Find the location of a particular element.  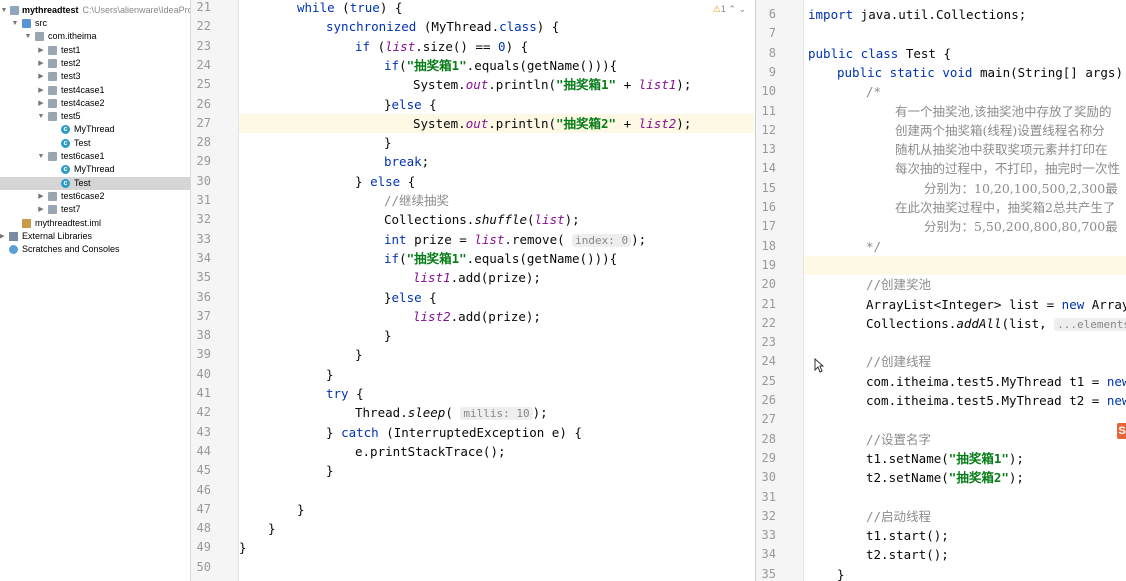

code-line: list1.add(prize); is located at coordinates (496, 277).